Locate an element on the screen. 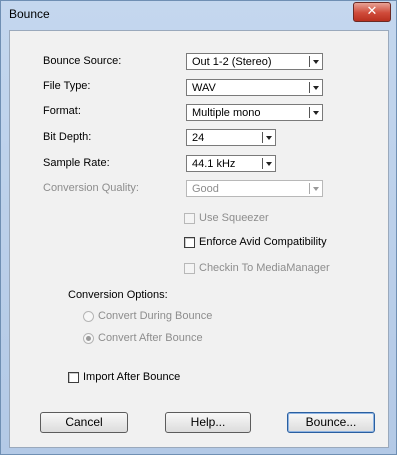 The height and width of the screenshot is (455, 397). format-label: Format: is located at coordinates (62, 111).